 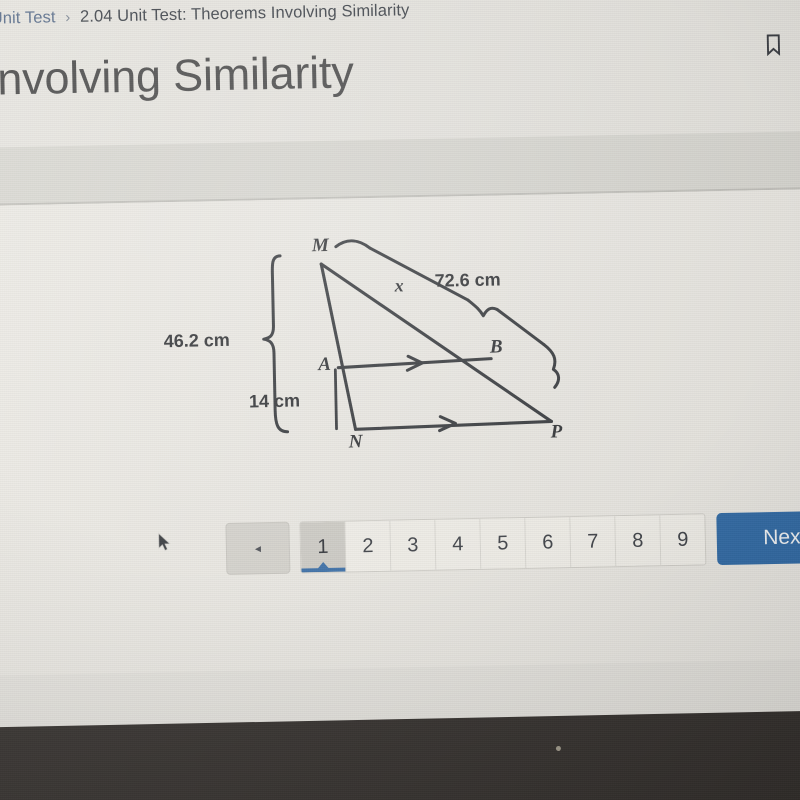 What do you see at coordinates (28, 17) in the screenshot?
I see `breadcrumb-item-unit-test: Unit Test` at bounding box center [28, 17].